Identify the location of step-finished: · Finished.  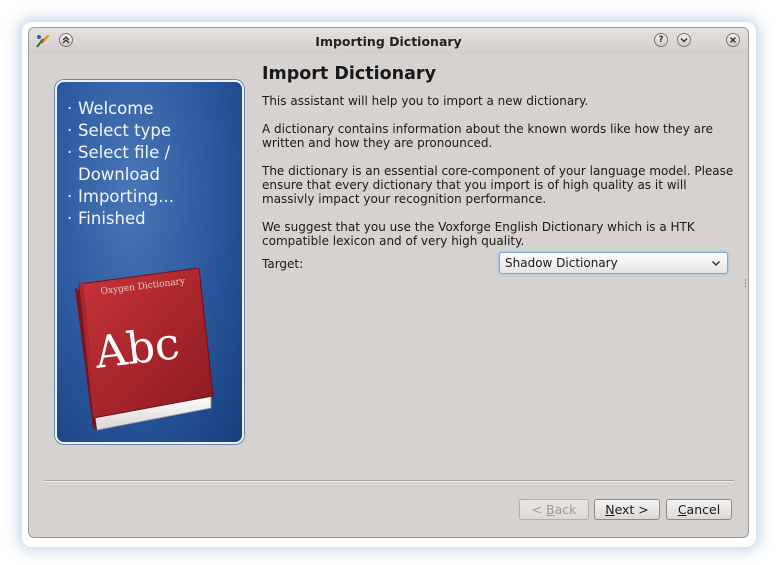
(147, 219).